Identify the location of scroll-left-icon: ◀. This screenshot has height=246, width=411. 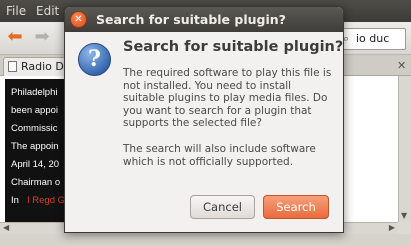
(6, 227).